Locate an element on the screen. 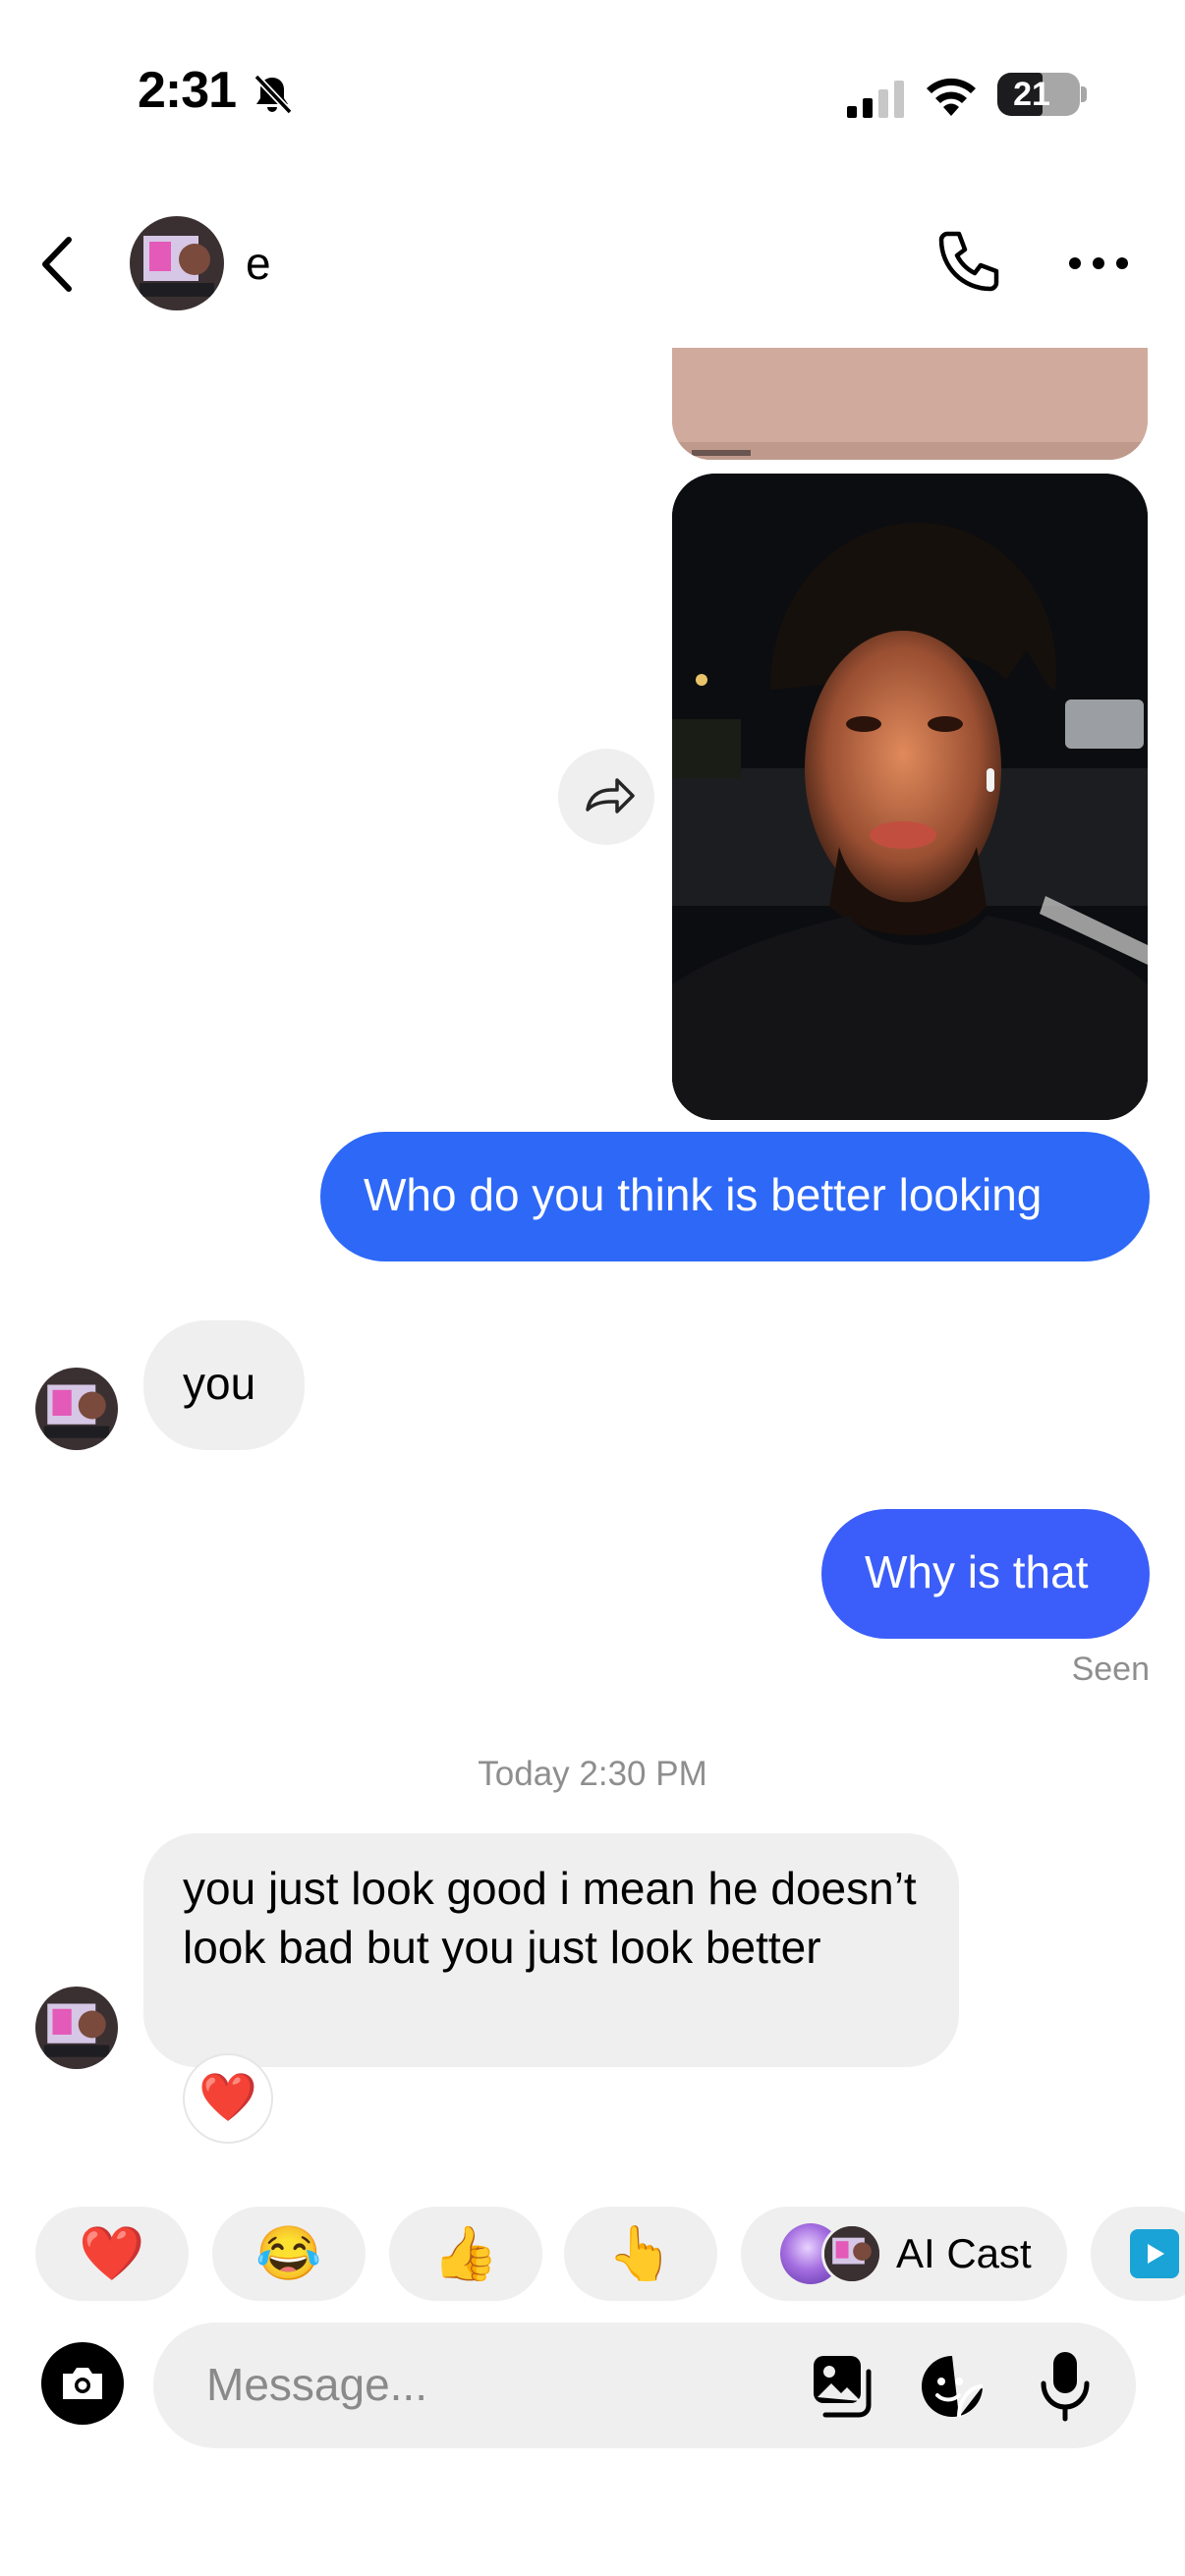  cellular-signal-icon is located at coordinates (876, 99).